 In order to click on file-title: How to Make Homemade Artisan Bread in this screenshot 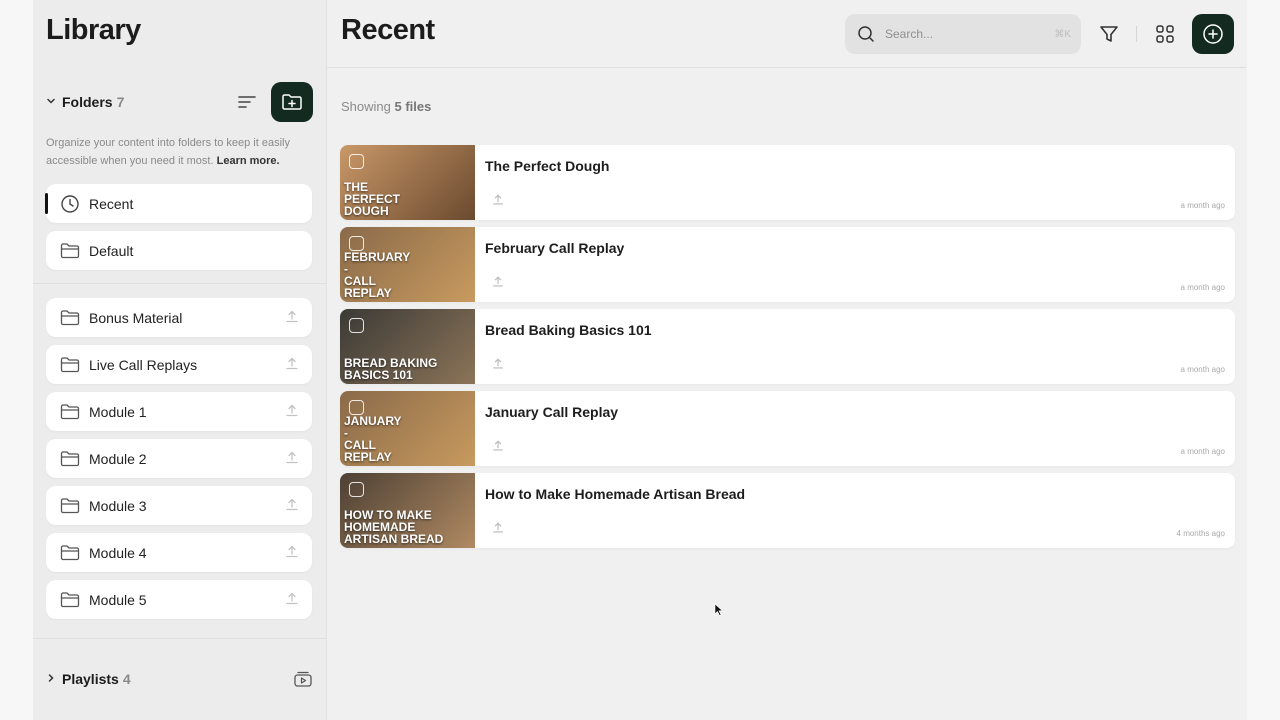, I will do `click(615, 494)`.